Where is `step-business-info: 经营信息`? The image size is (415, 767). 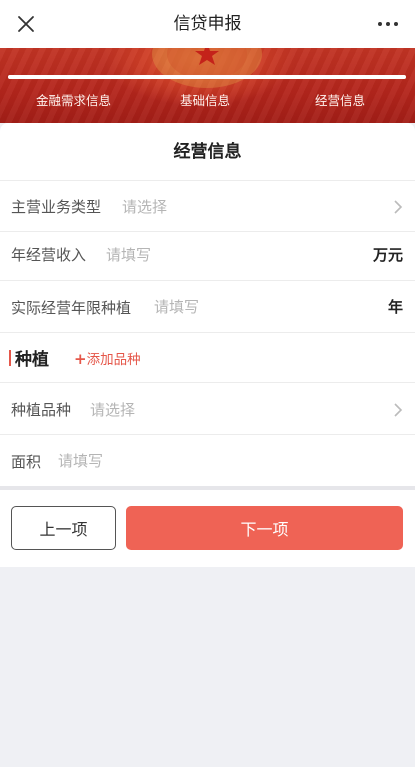 step-business-info: 经营信息 is located at coordinates (340, 100).